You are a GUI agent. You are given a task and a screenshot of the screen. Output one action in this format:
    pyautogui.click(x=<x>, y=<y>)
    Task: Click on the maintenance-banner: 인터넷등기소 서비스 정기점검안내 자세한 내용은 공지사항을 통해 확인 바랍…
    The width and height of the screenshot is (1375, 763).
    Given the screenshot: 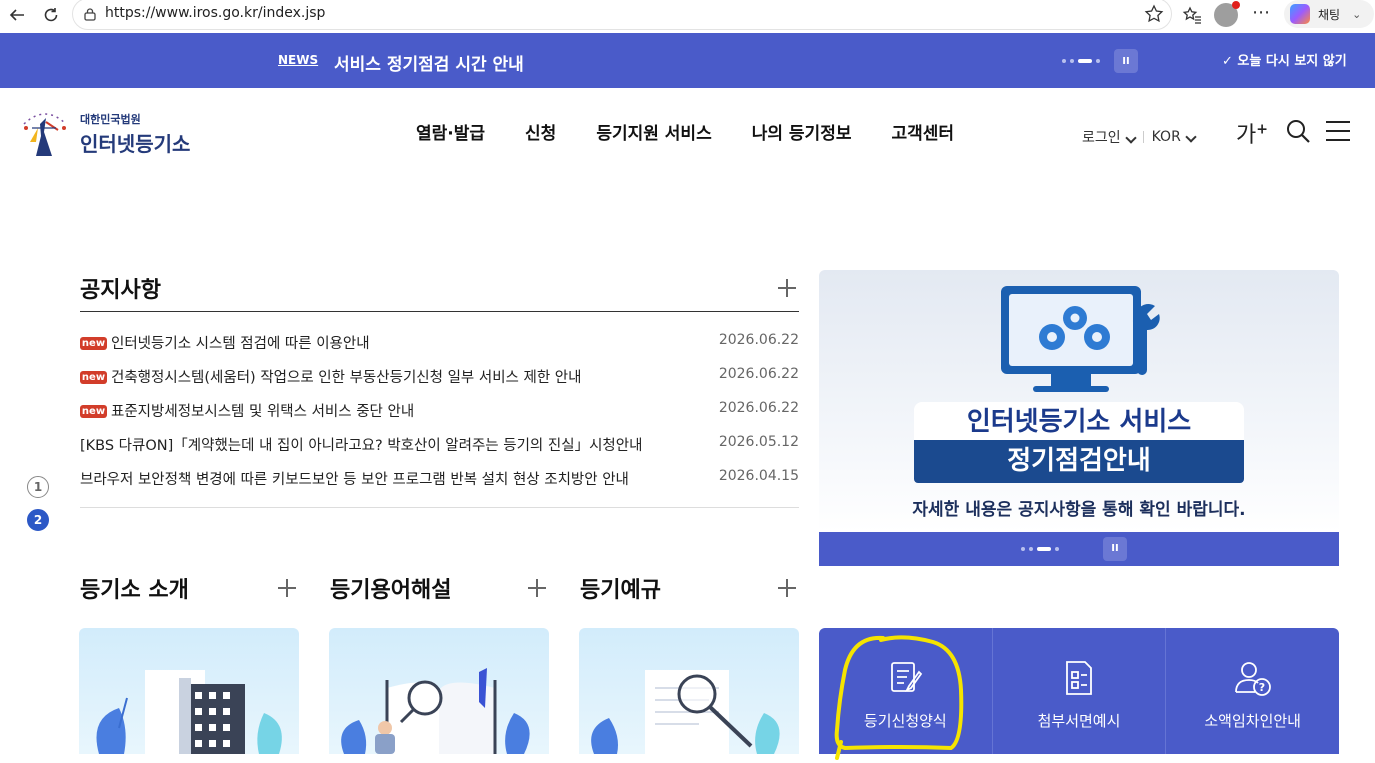 What is the action you would take?
    pyautogui.click(x=1079, y=401)
    